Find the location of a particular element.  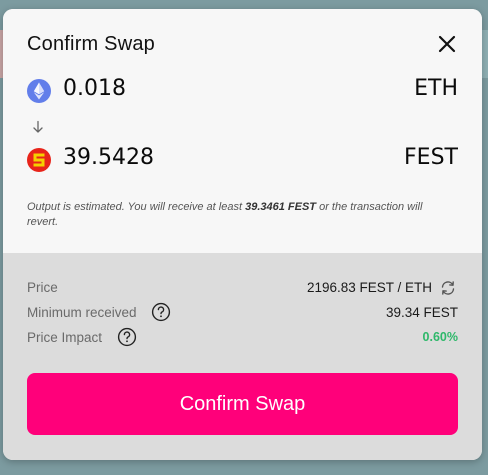

price-impact-help-icon is located at coordinates (127, 337).